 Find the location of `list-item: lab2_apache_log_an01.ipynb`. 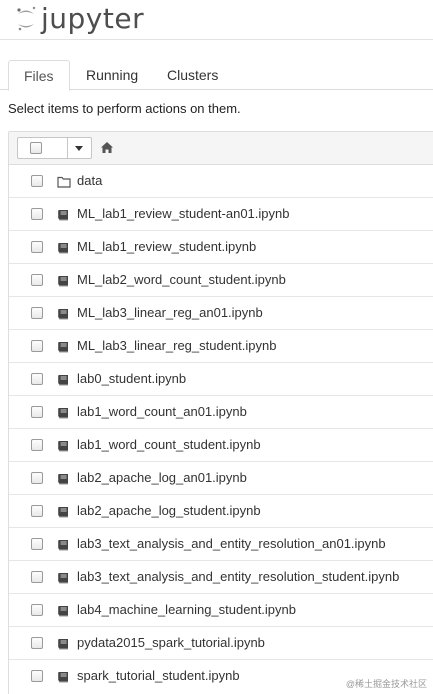

list-item: lab2_apache_log_an01.ipynb is located at coordinates (221, 478).